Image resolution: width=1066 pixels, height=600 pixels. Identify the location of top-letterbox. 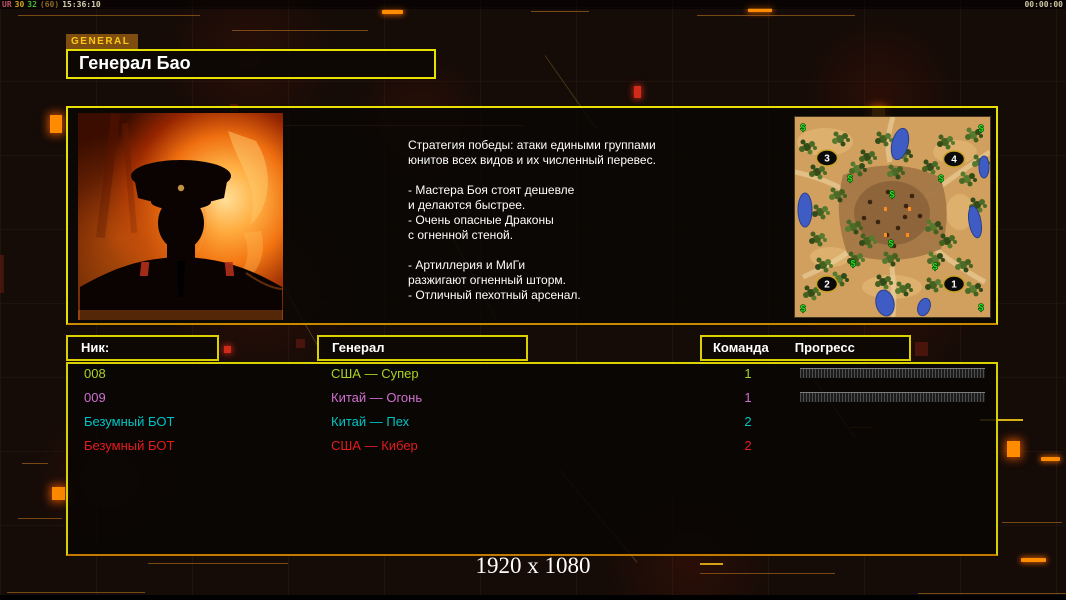
(533, 4).